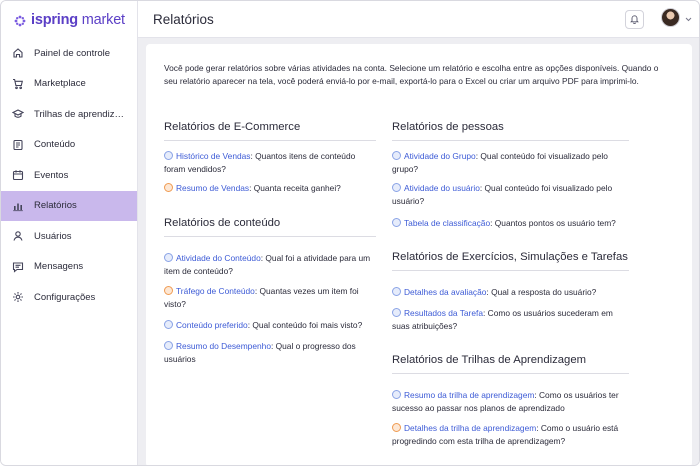 The image size is (700, 466). I want to click on page-title: Relatórios, so click(183, 19).